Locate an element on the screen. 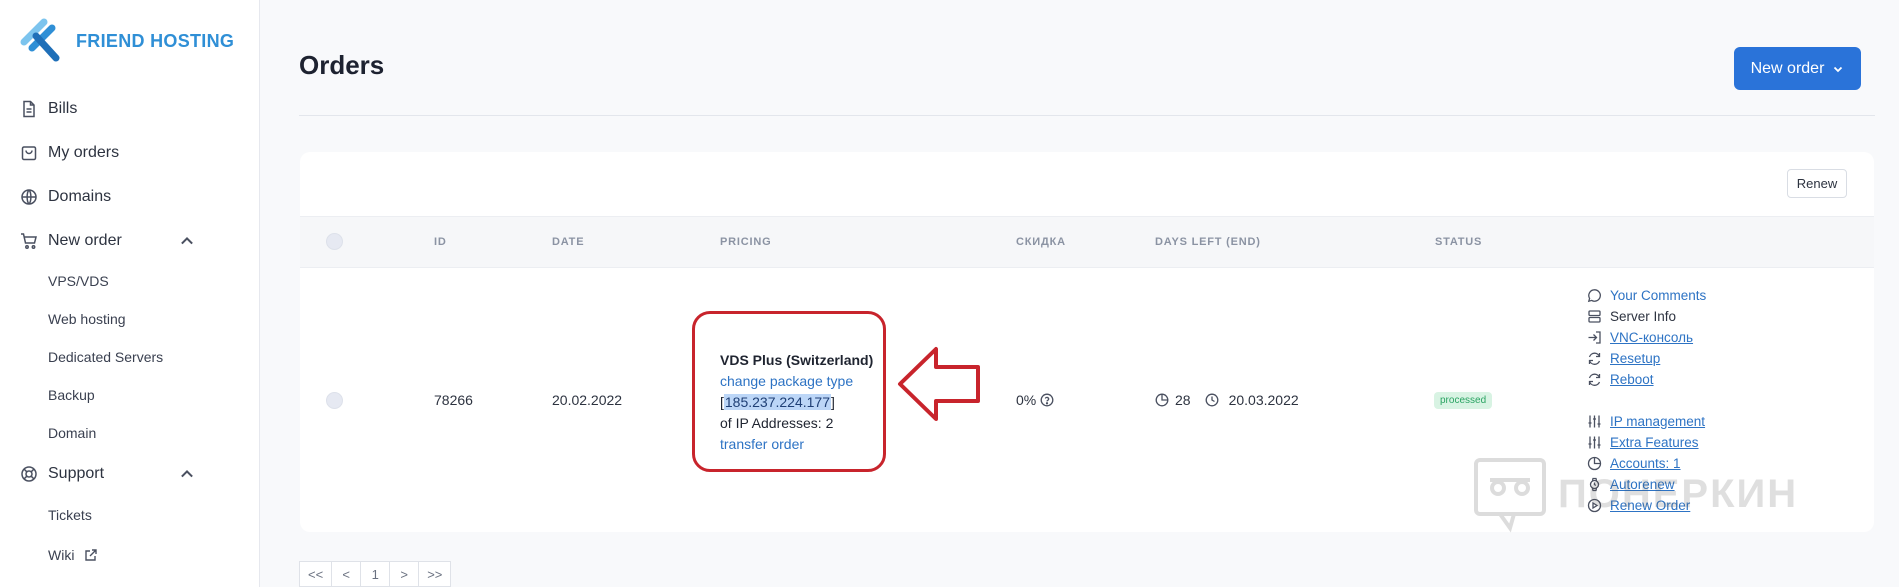  pager-page-1: 1 is located at coordinates (375, 574).